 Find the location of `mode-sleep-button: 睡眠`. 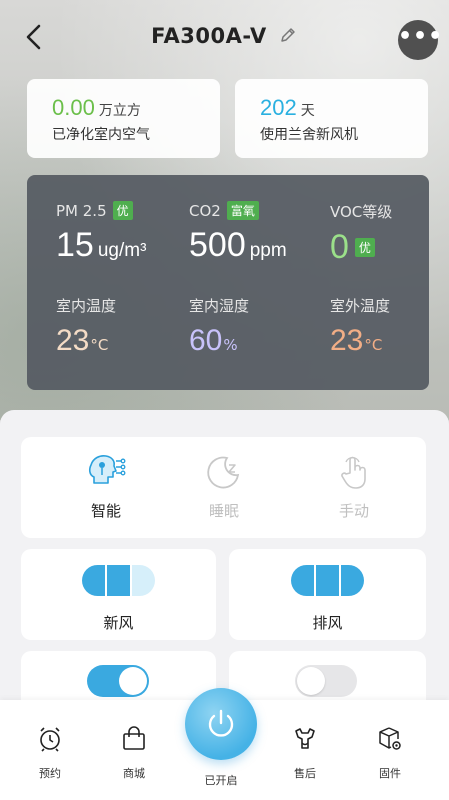

mode-sleep-button: 睡眠 is located at coordinates (224, 487).